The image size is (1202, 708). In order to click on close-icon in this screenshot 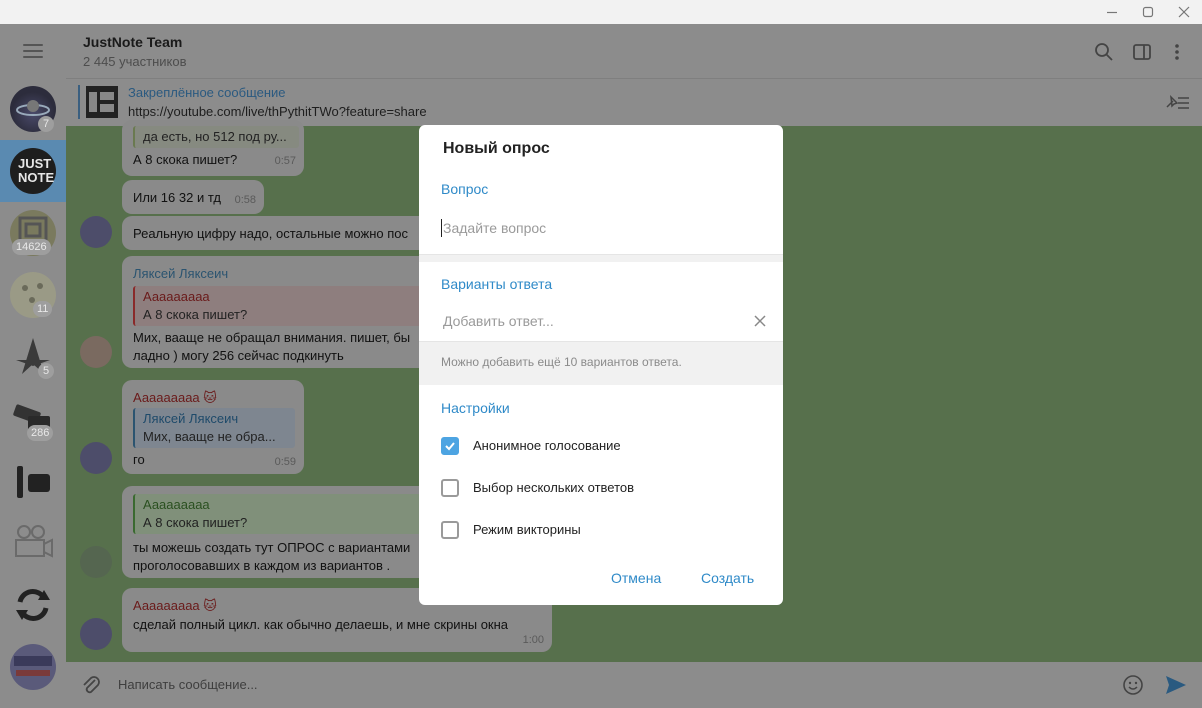, I will do `click(1184, 12)`.